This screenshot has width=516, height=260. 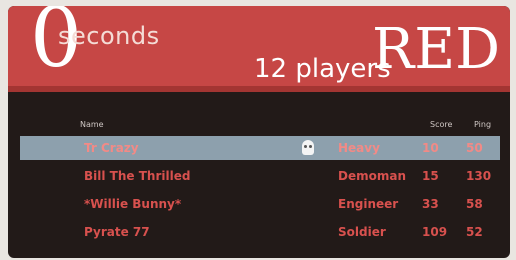 What do you see at coordinates (260, 126) in the screenshot?
I see `table-header: Name Score Ping` at bounding box center [260, 126].